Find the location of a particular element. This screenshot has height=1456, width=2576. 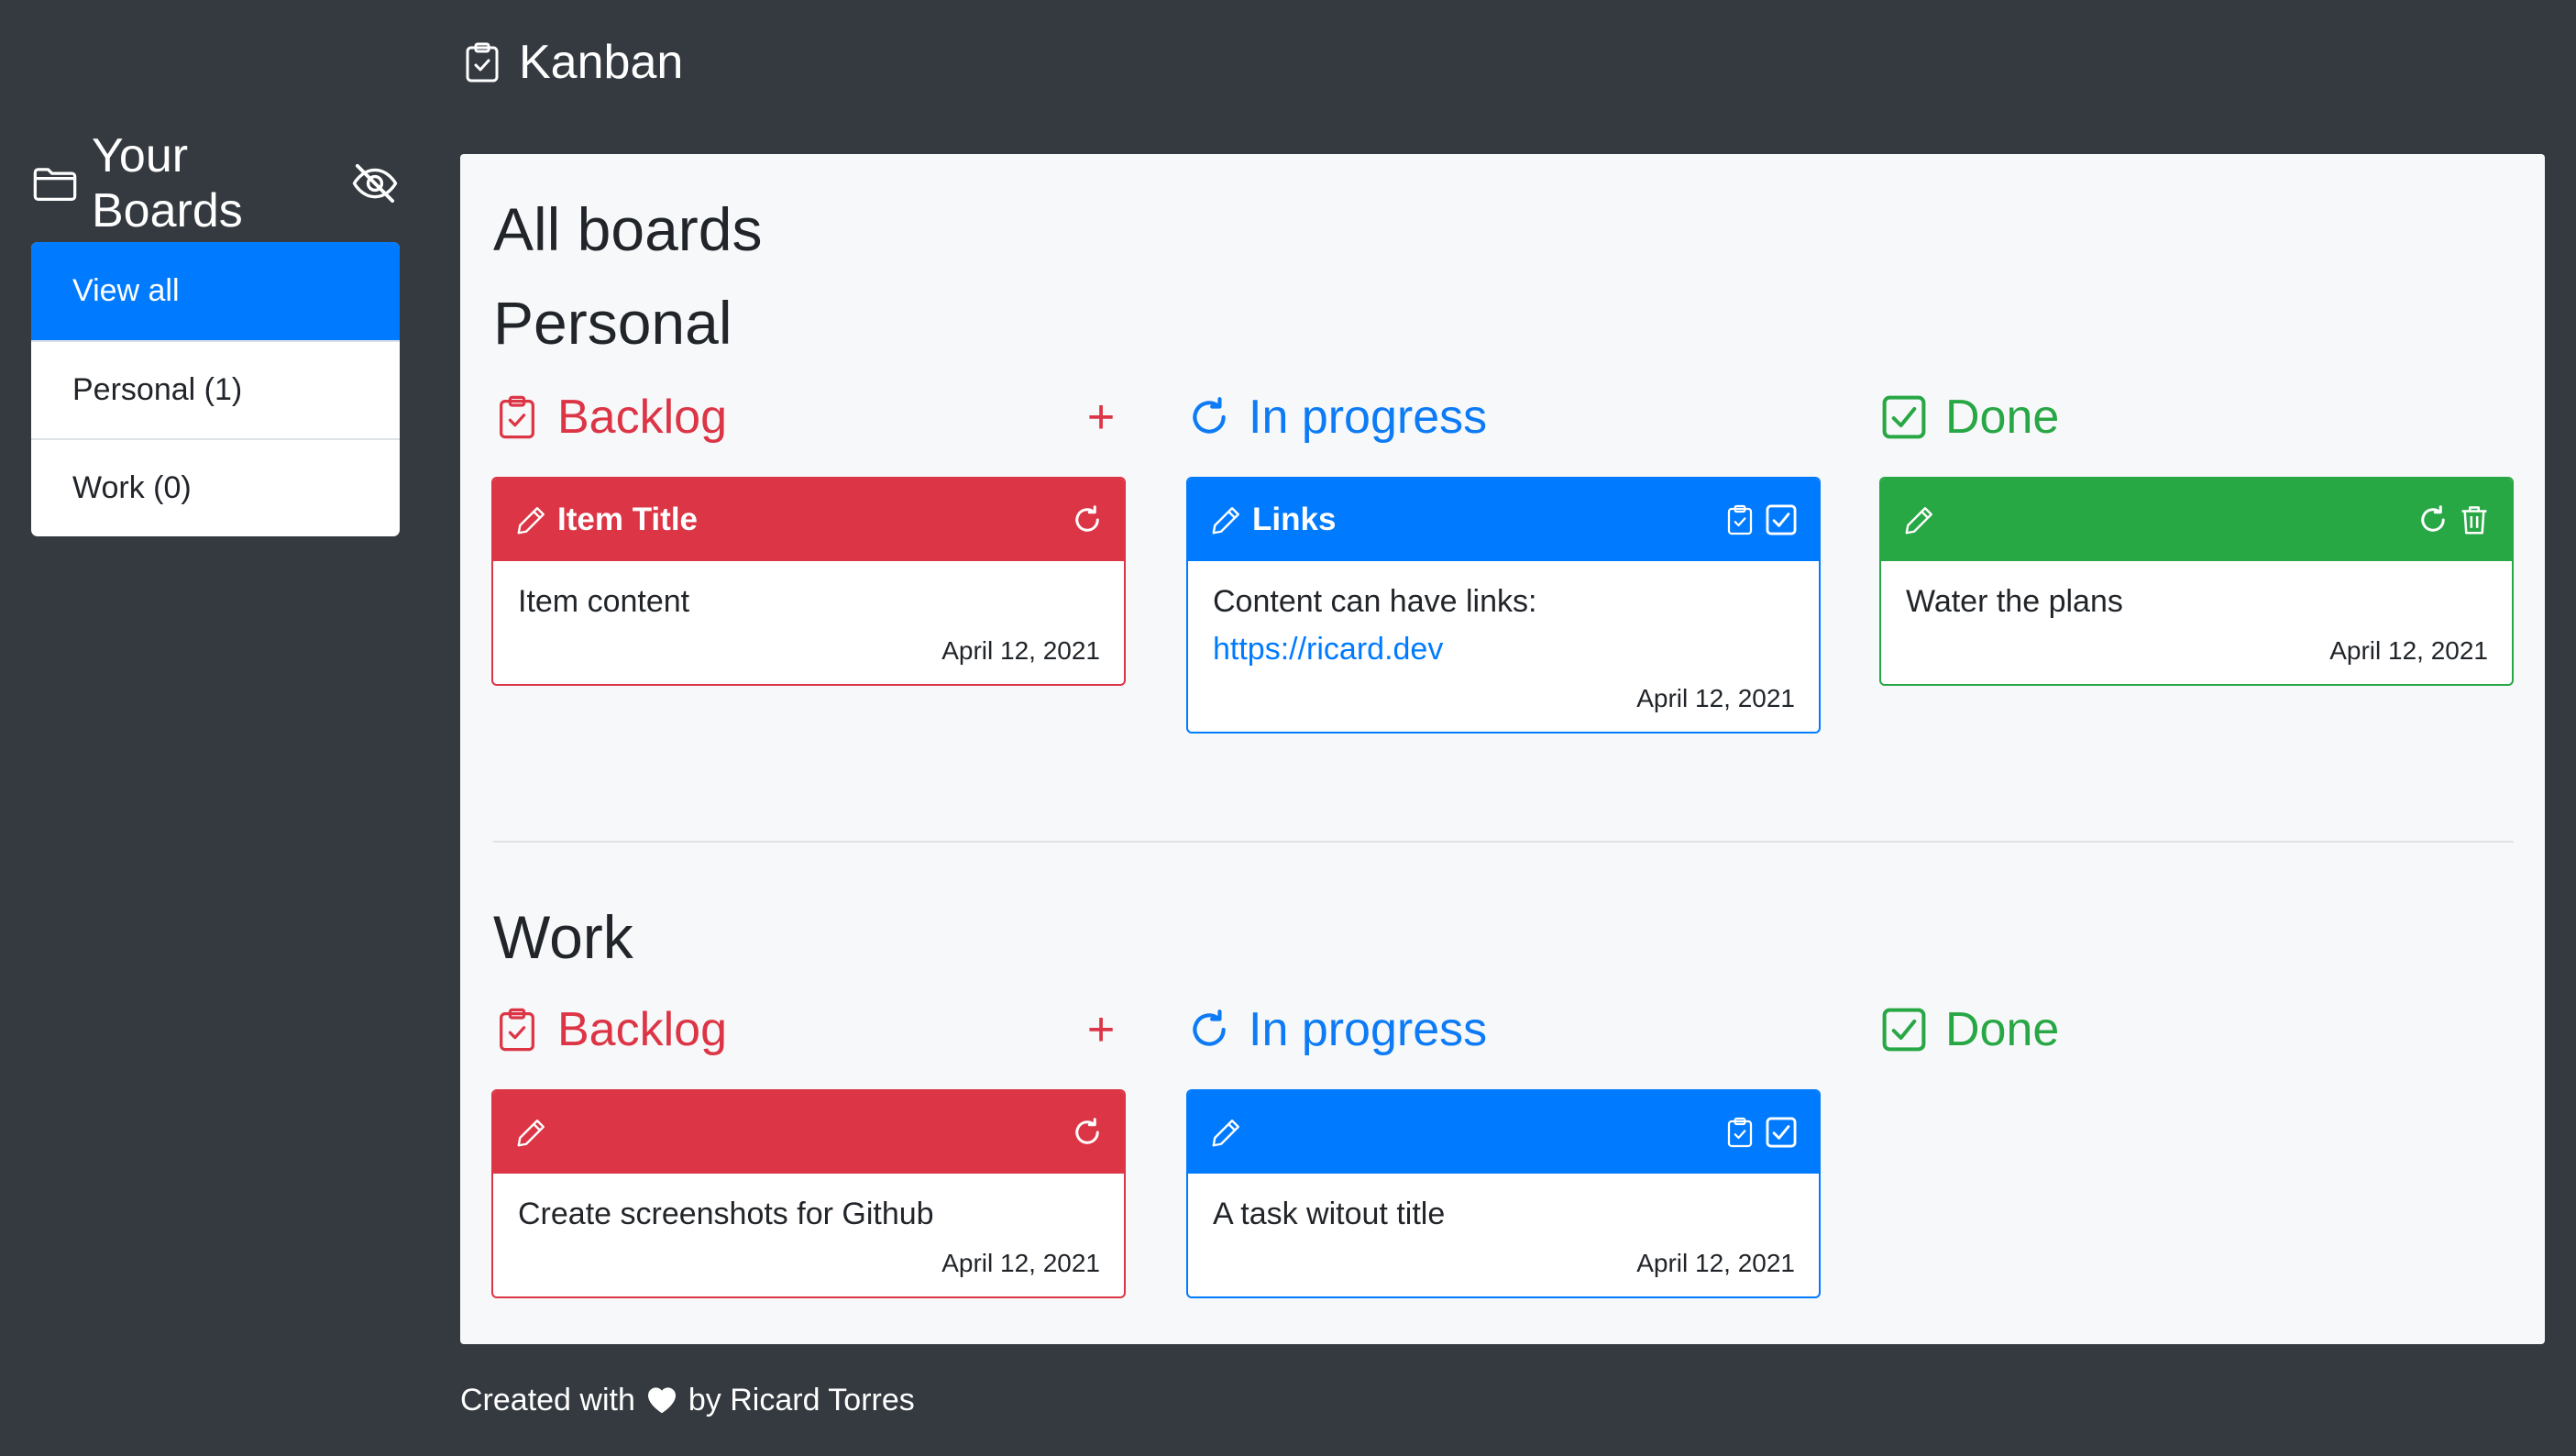

eye-slash-icon is located at coordinates (375, 183).